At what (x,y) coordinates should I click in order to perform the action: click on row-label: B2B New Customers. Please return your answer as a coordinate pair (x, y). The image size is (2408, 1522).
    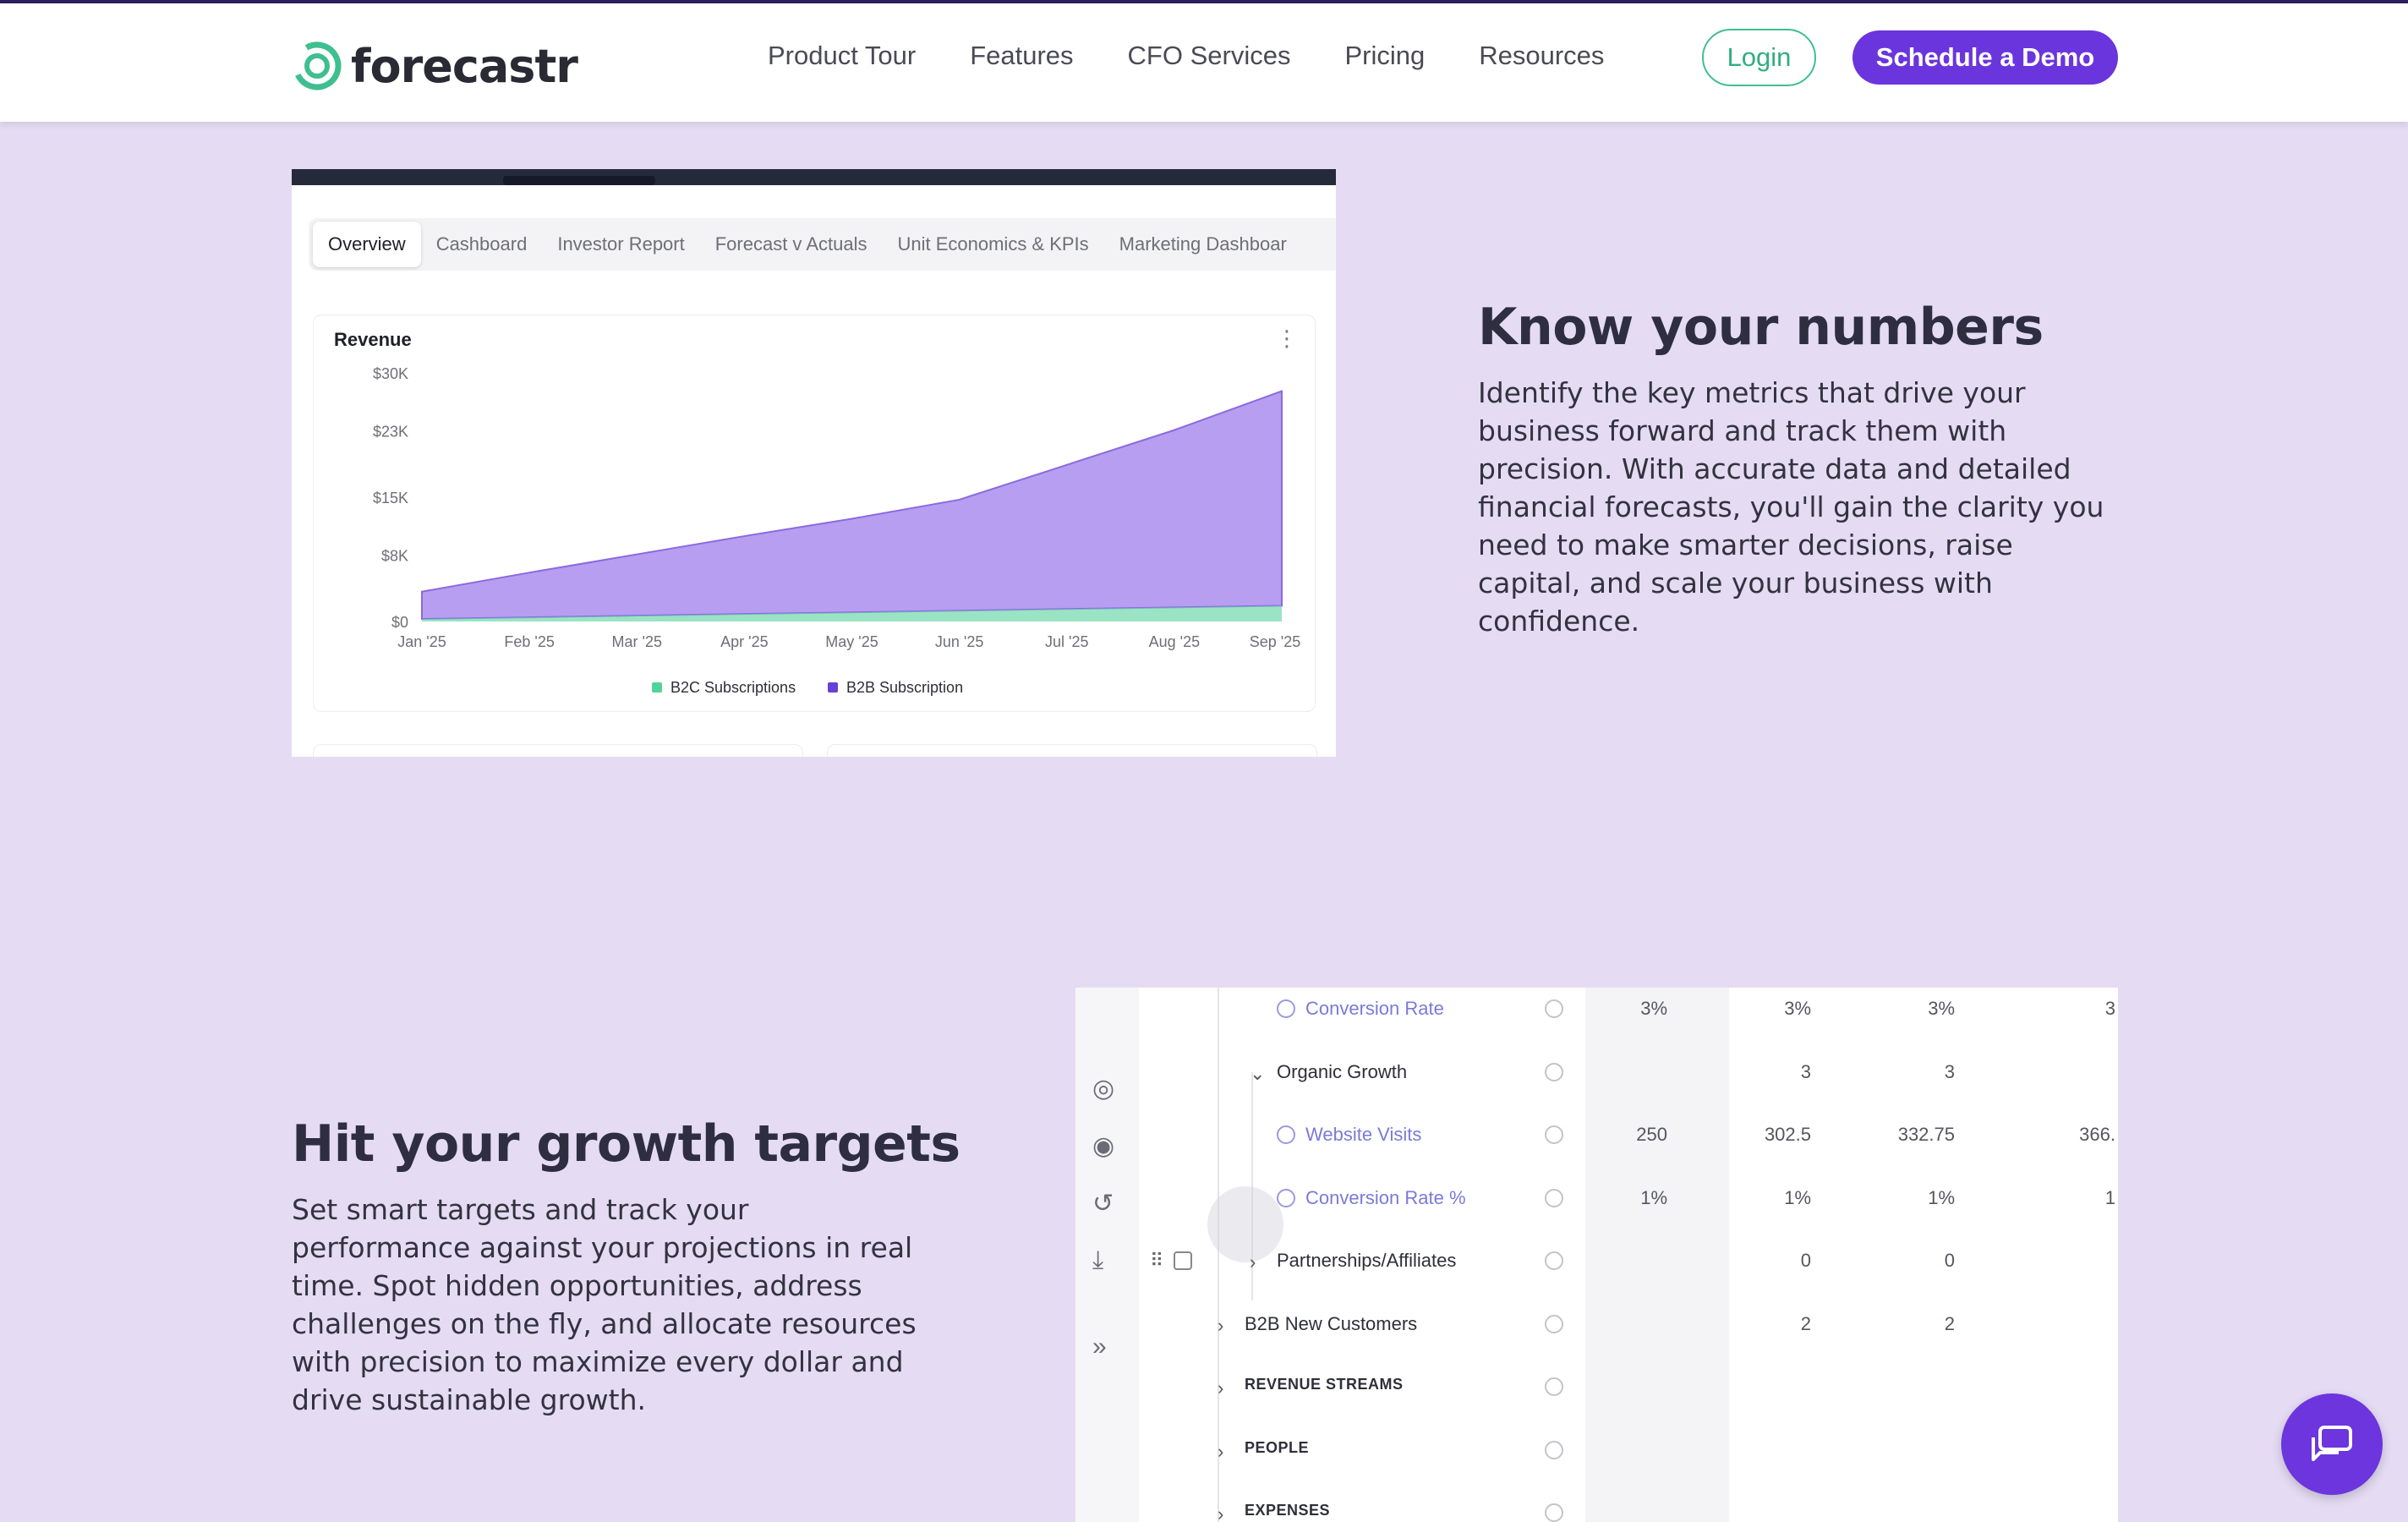
    Looking at the image, I should click on (1331, 1324).